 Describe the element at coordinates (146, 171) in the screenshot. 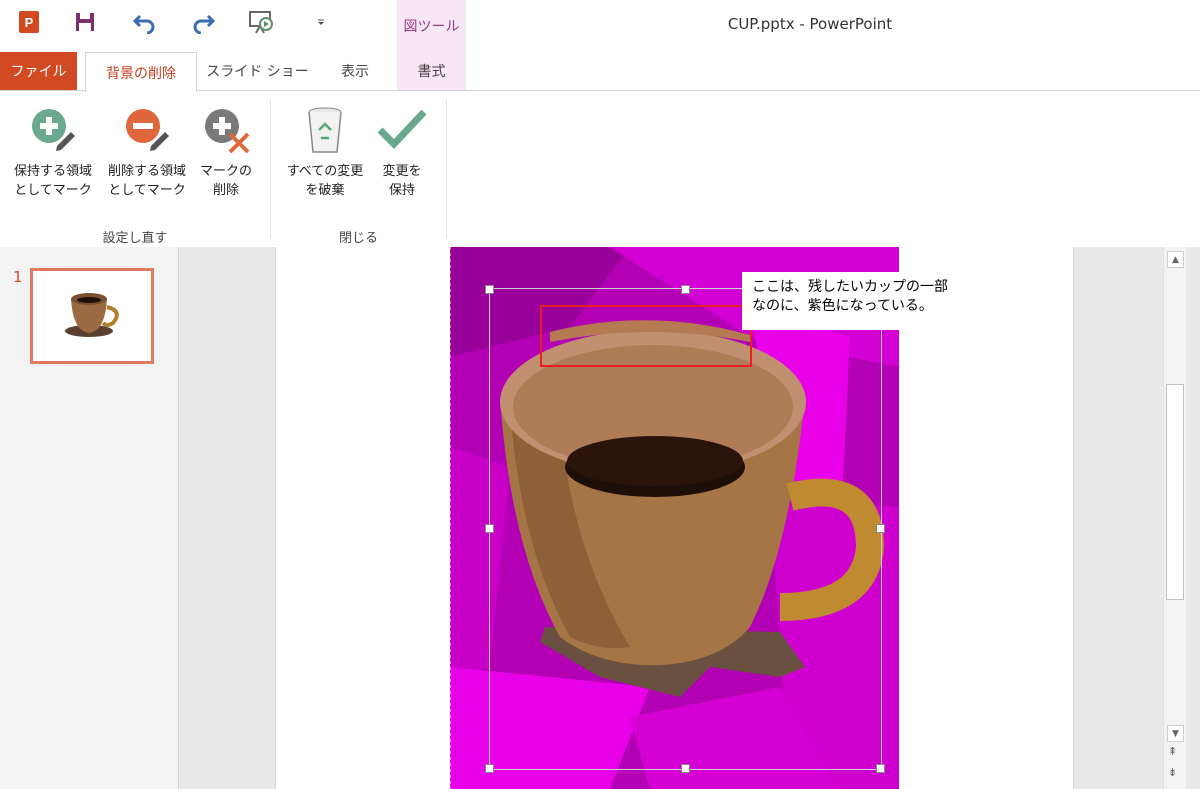

I see `mark-remove-label-line1: 削除する領域` at that location.